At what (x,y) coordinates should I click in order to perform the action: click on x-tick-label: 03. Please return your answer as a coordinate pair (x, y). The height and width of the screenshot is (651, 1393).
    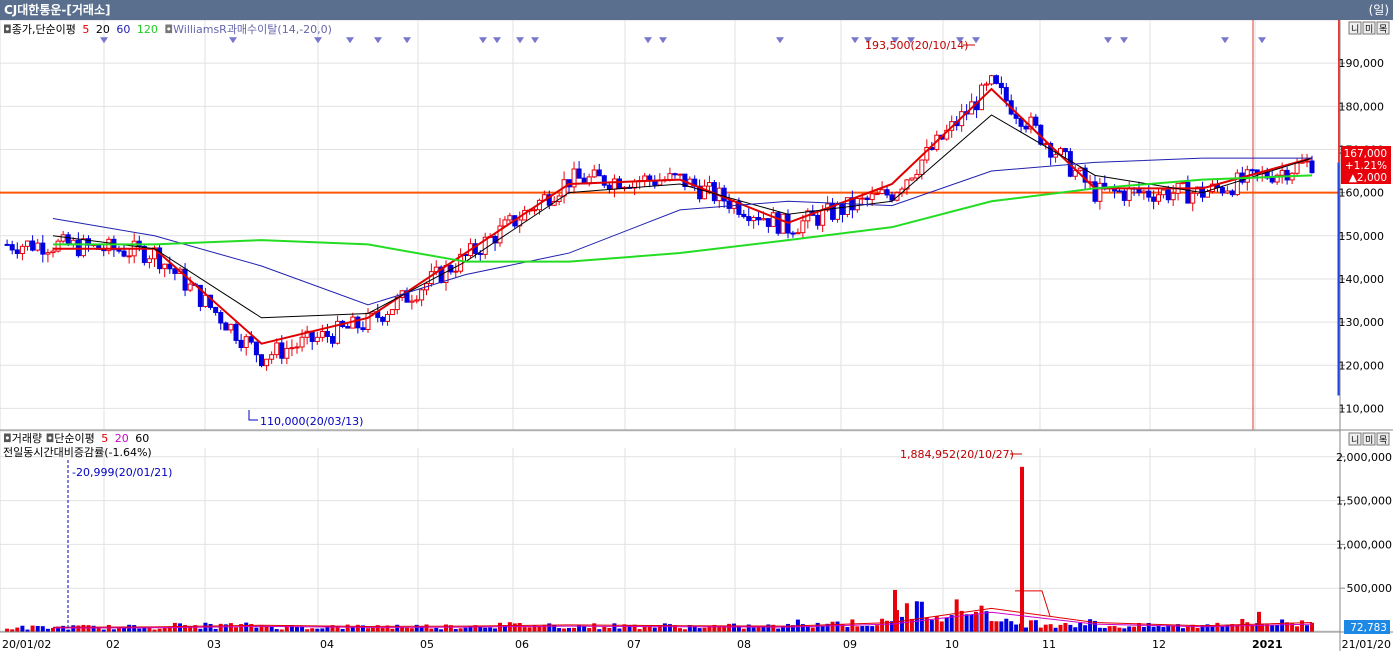
    Looking at the image, I should click on (214, 644).